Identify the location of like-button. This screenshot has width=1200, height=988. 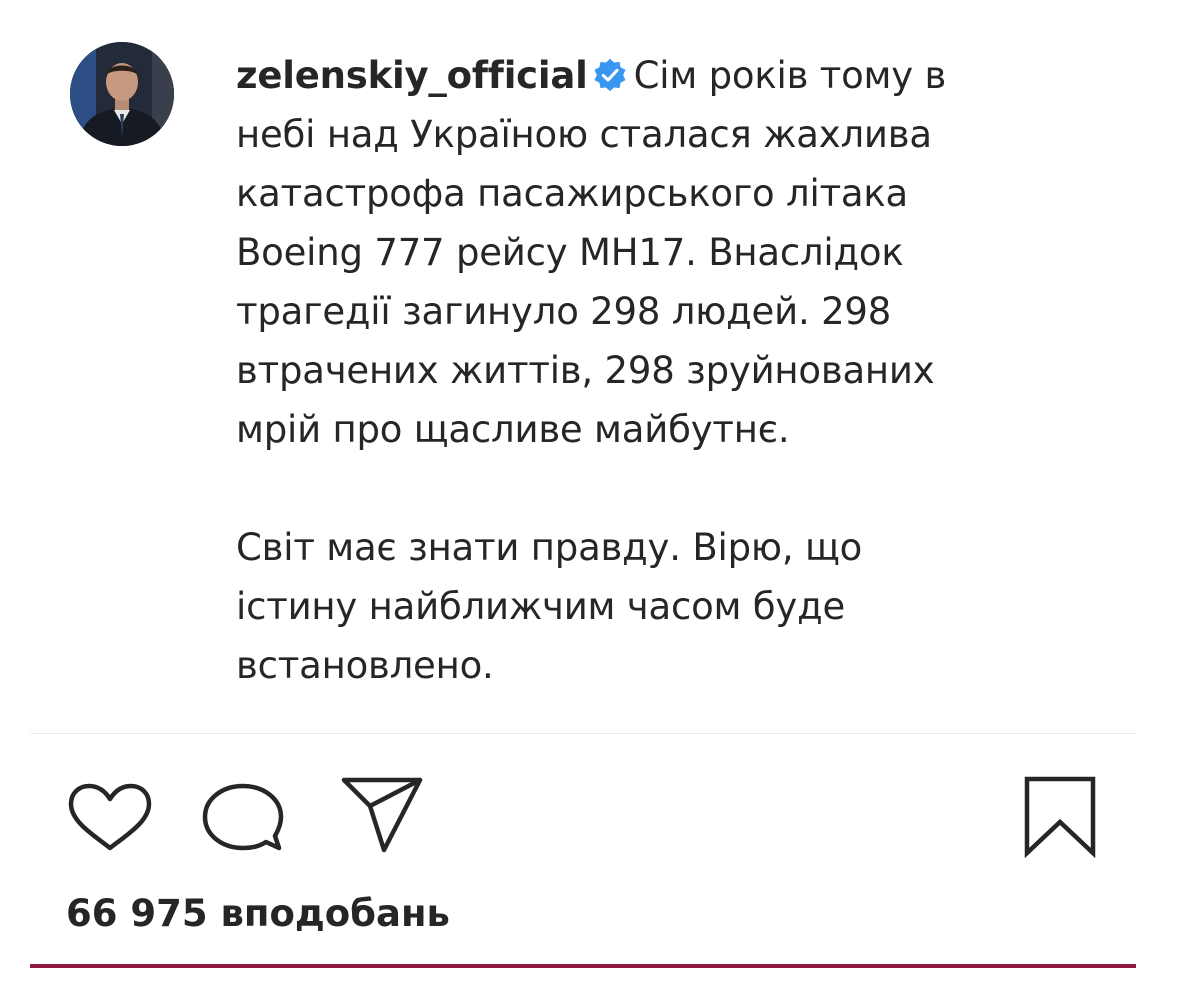
(110, 818).